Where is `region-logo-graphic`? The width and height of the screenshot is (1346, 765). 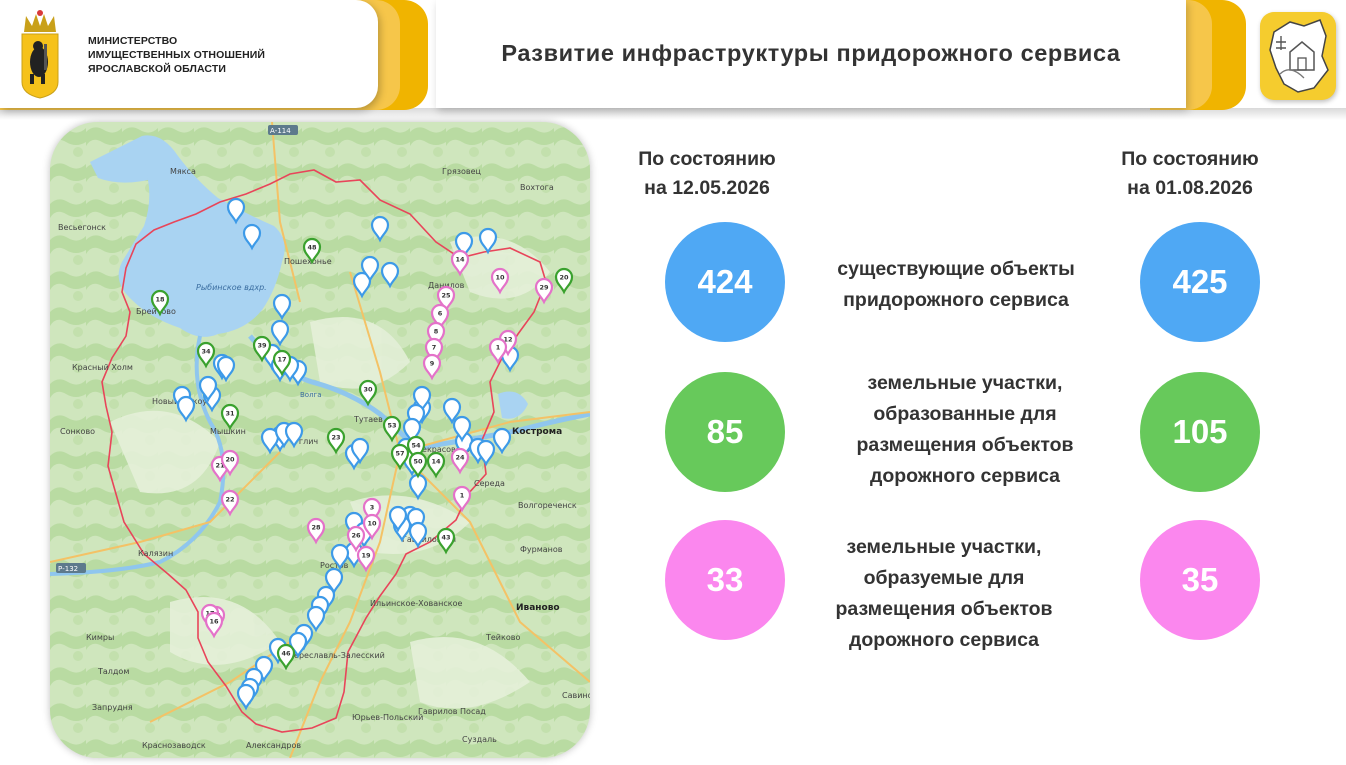 region-logo-graphic is located at coordinates (1299, 56).